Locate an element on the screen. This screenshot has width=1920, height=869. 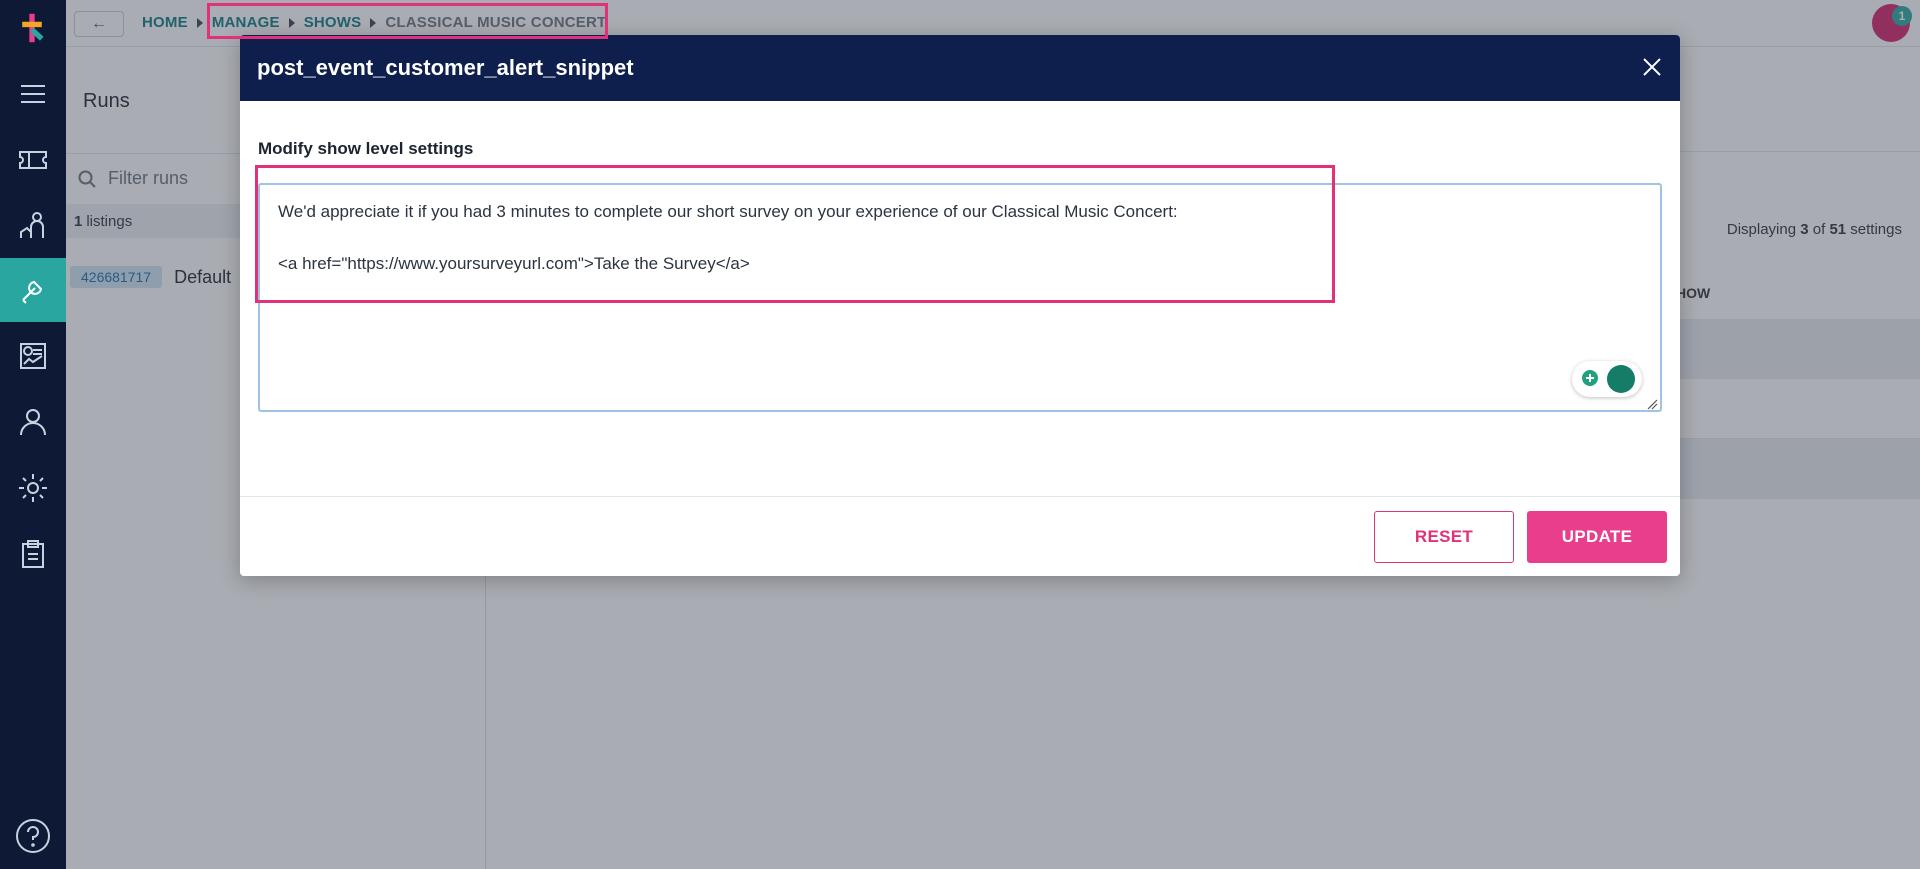
help-icon is located at coordinates (33, 836).